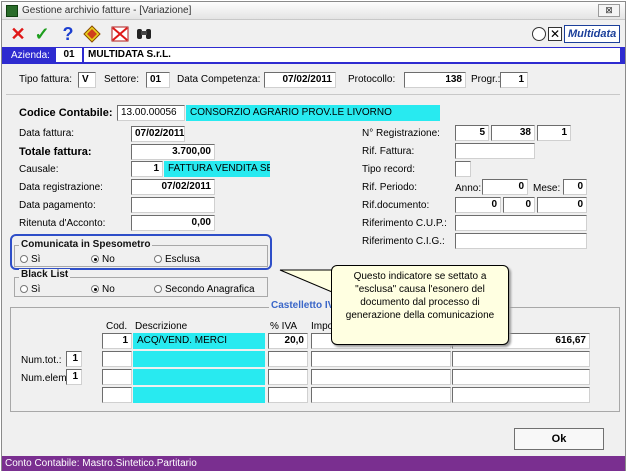 The image size is (628, 476). Describe the element at coordinates (158, 80) in the screenshot. I see `settore-field: 01` at that location.